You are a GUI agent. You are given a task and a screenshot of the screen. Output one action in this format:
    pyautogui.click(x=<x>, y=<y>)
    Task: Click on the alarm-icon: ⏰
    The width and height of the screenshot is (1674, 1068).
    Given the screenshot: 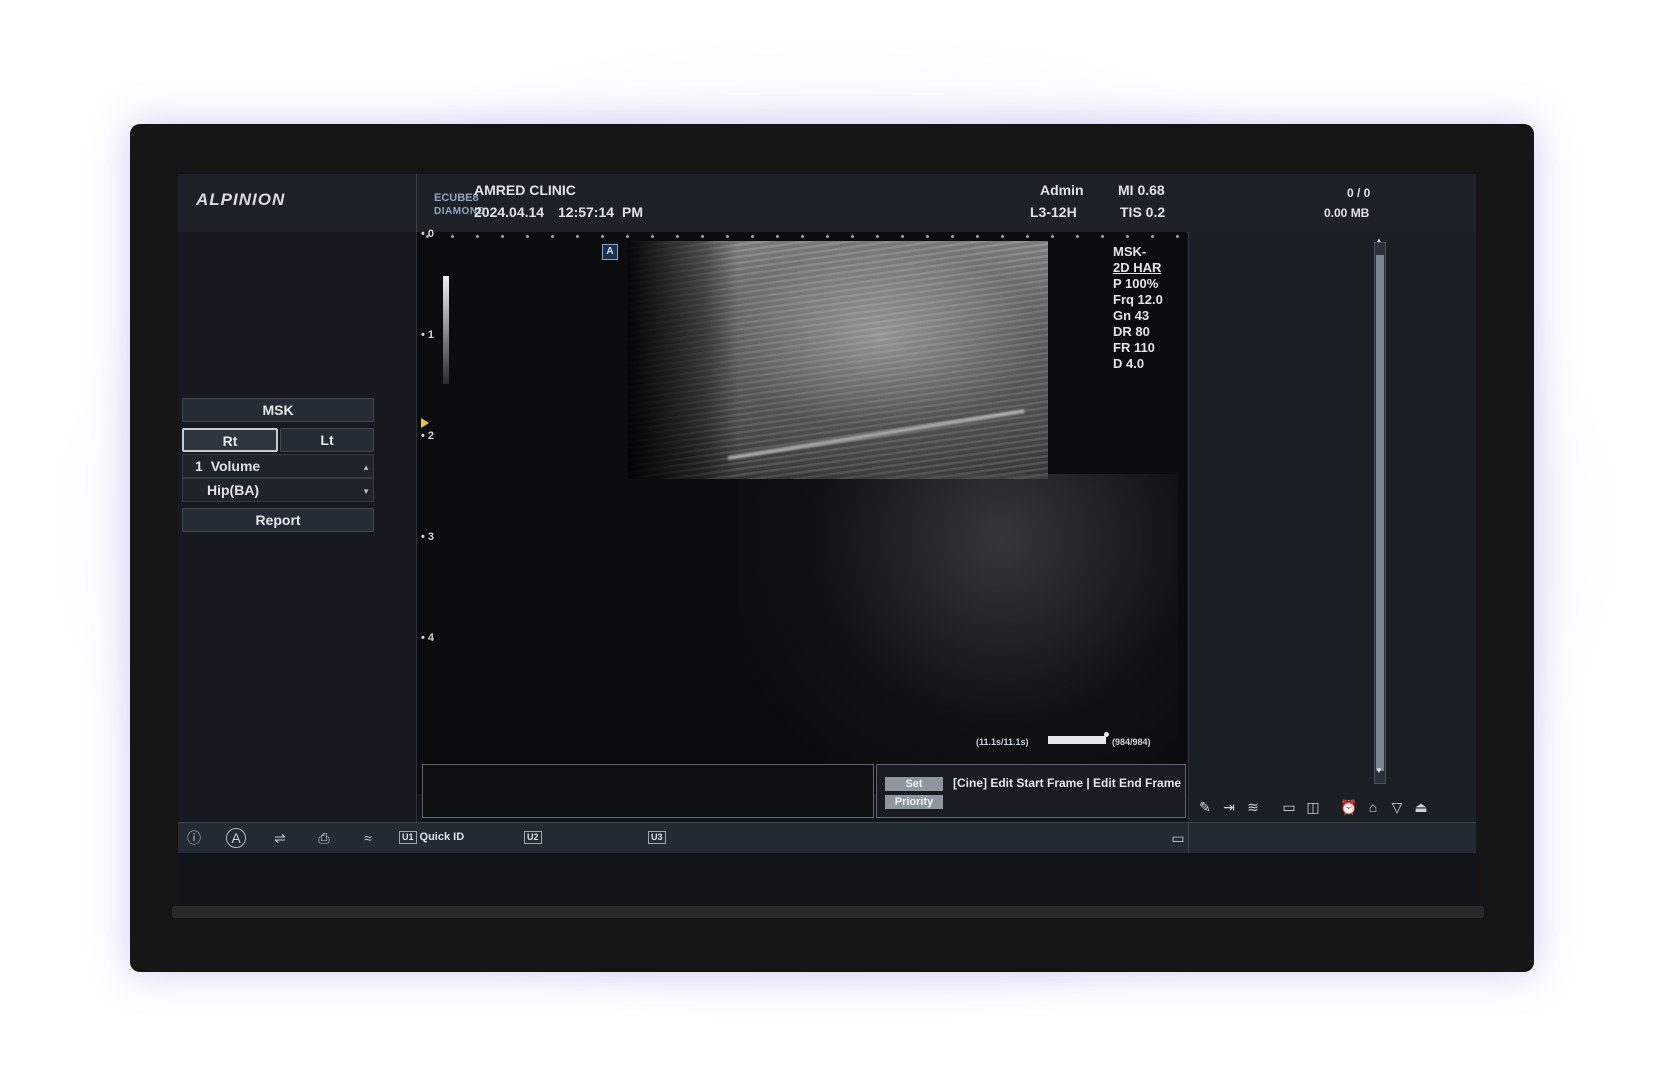 What is the action you would take?
    pyautogui.click(x=1349, y=807)
    